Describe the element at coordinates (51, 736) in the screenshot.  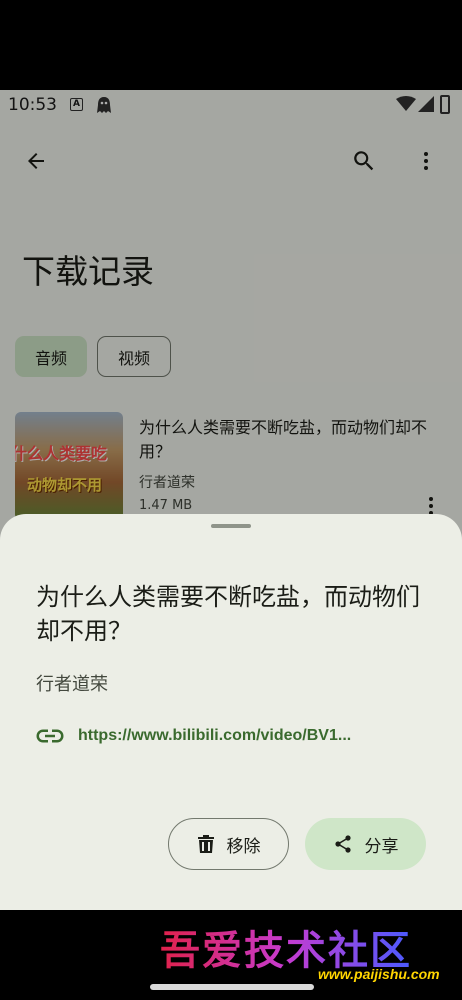
I see `link-icon` at that location.